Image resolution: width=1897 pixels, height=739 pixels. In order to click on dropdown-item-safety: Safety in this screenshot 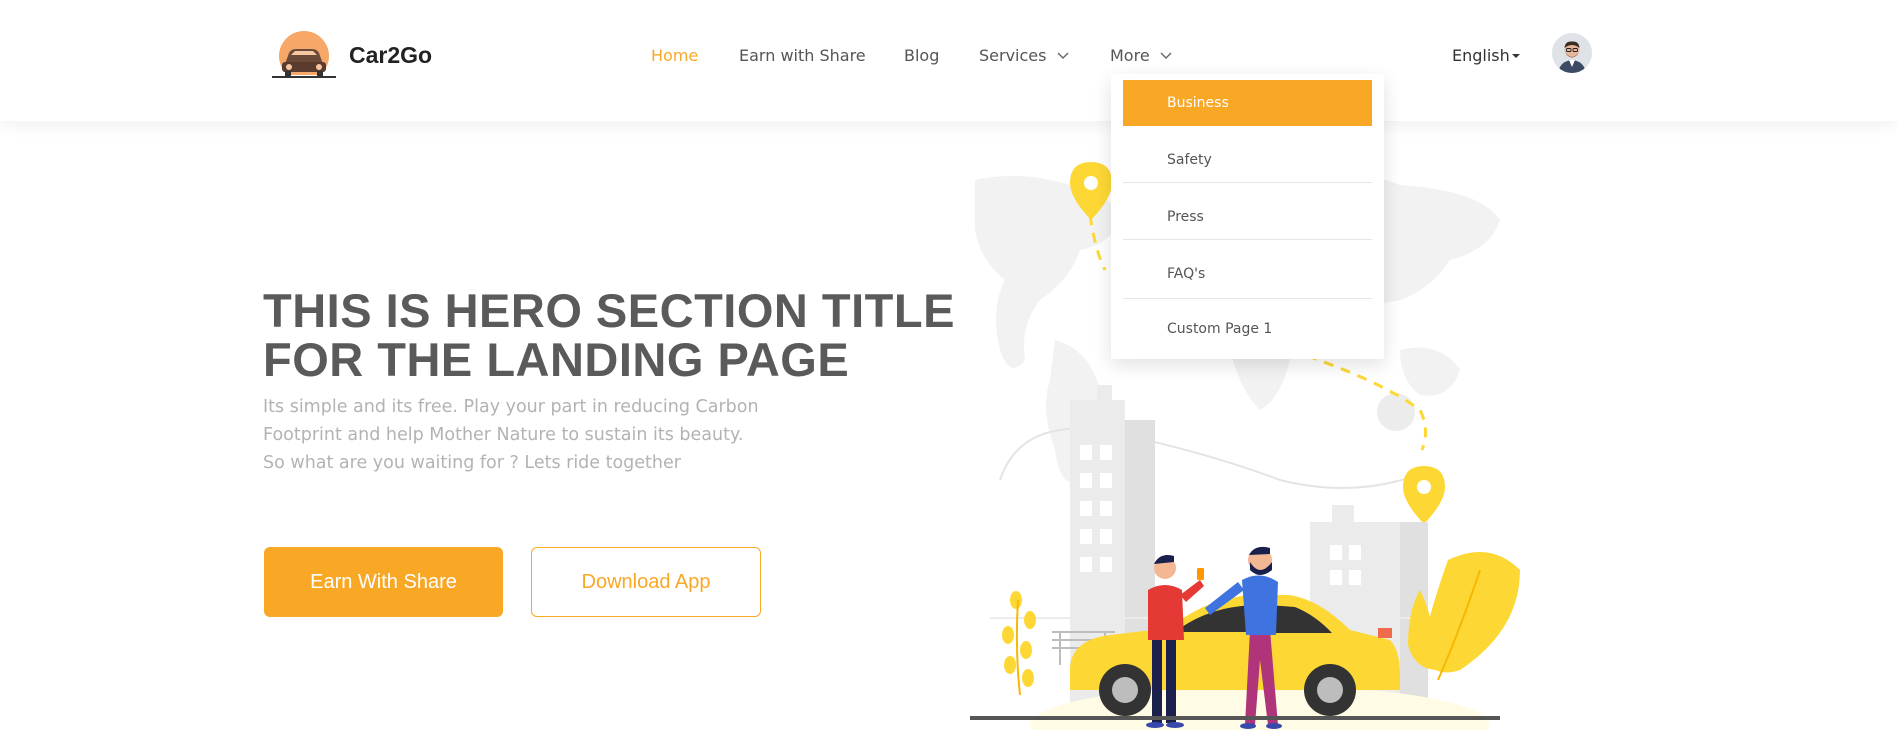, I will do `click(1247, 160)`.